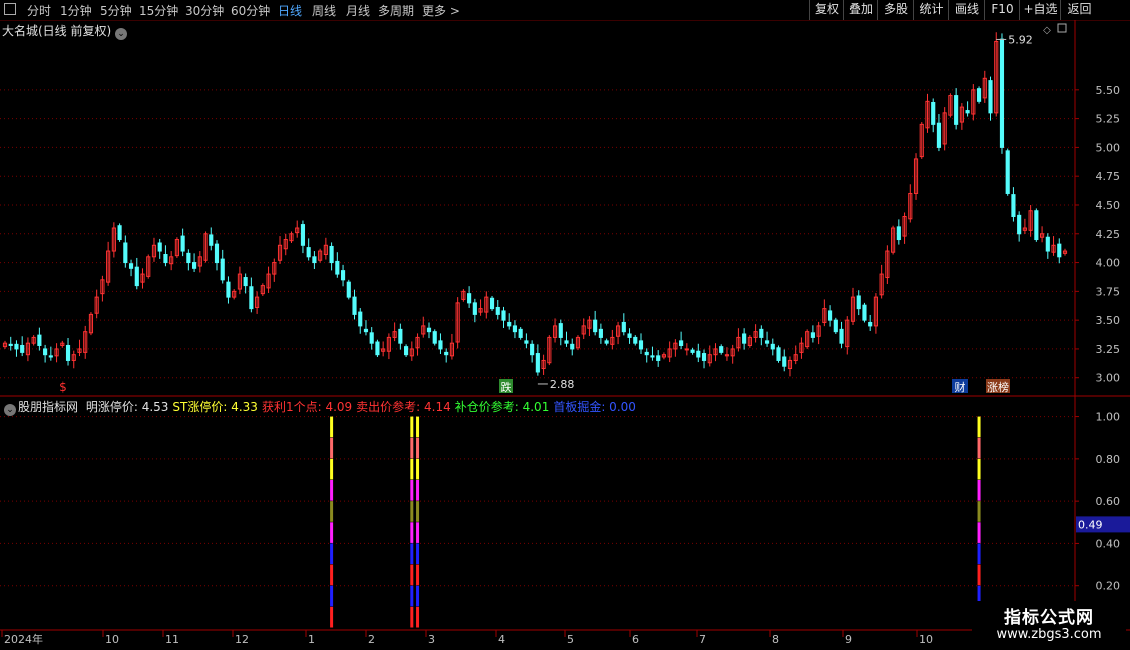  What do you see at coordinates (501, 639) in the screenshot?
I see `time-label: 4` at bounding box center [501, 639].